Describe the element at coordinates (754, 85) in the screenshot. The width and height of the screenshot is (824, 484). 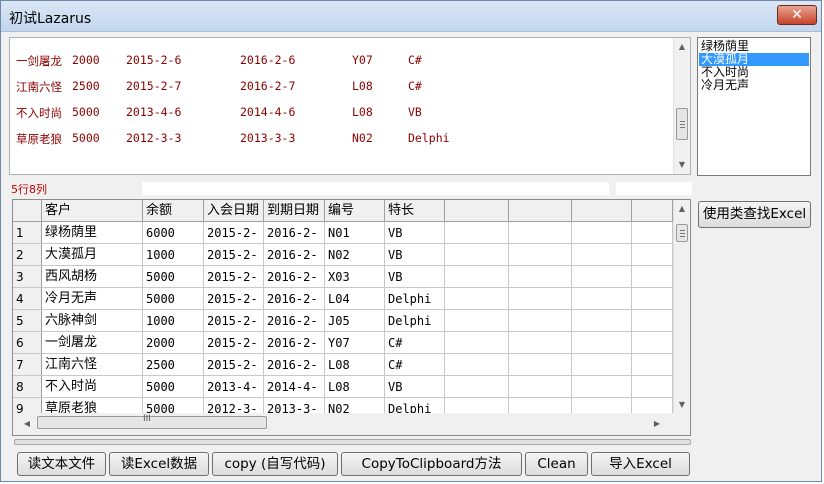
I see `listbox-item: 冷月无声` at that location.